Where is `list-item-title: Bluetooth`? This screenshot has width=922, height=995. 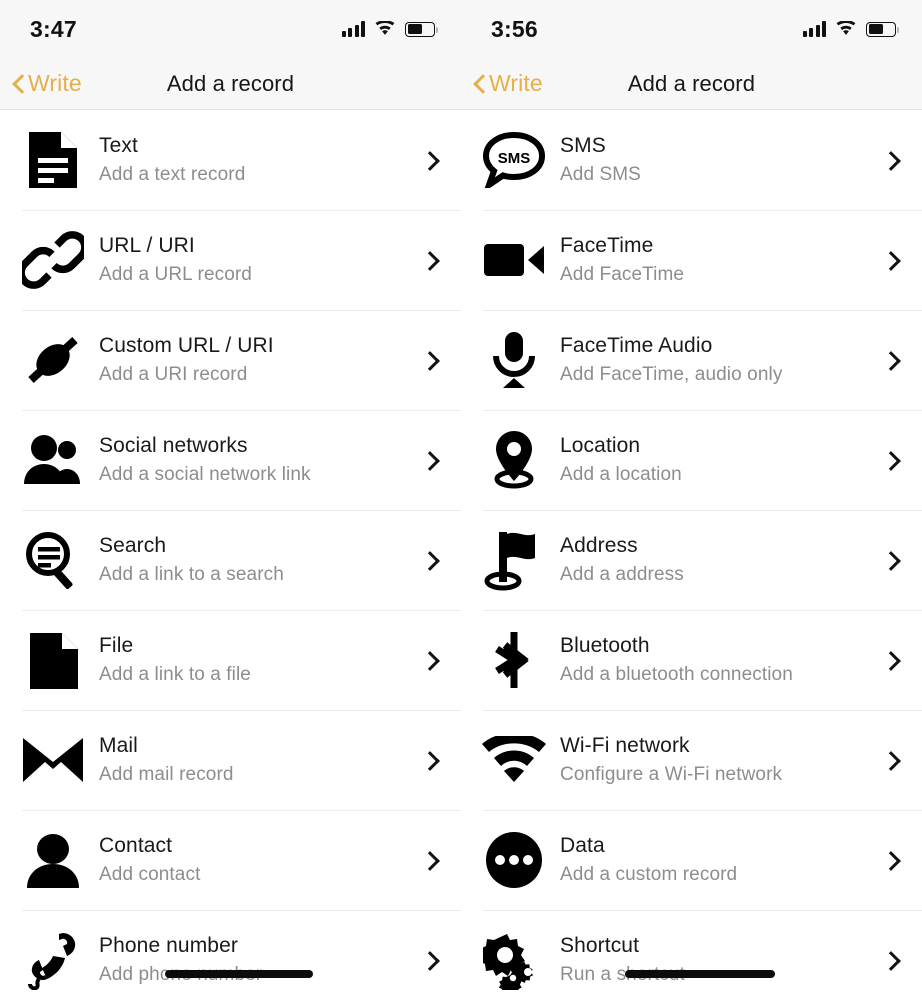 list-item-title: Bluetooth is located at coordinates (605, 645).